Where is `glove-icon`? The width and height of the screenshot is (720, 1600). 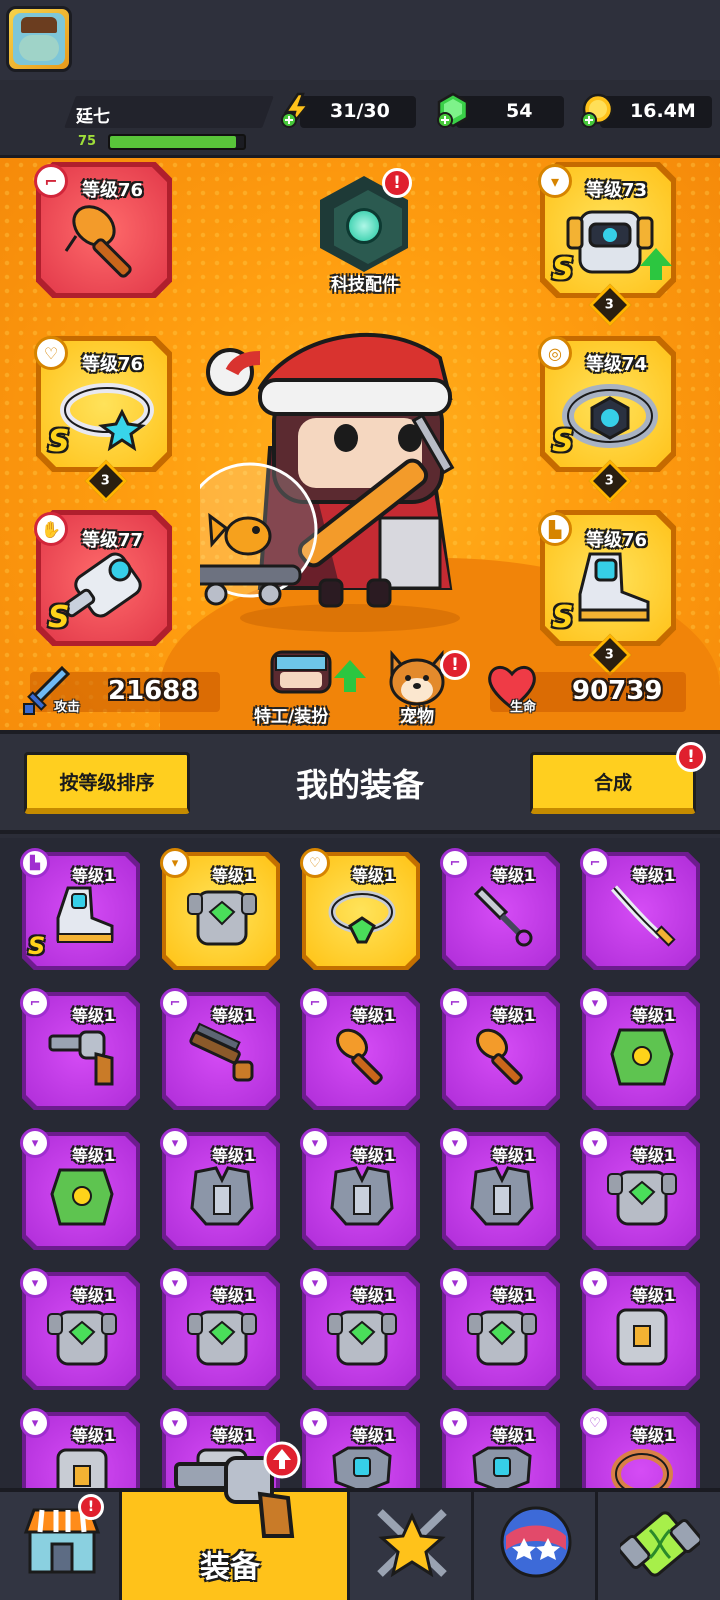
glove-icon is located at coordinates (102, 585).